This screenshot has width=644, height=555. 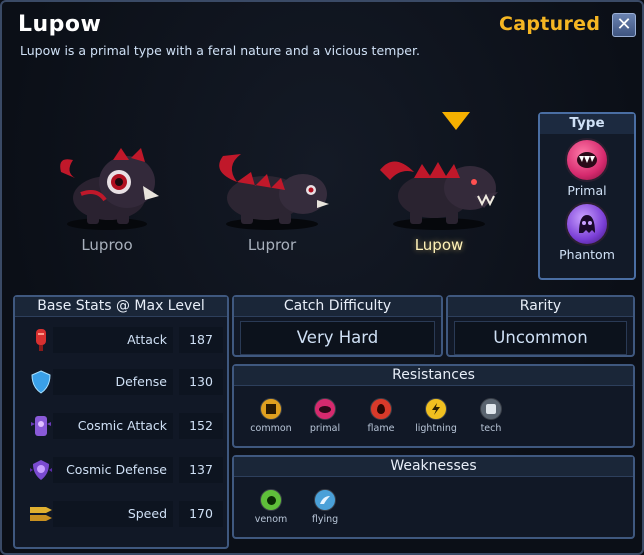 I want to click on stat-value: 137, so click(x=201, y=470).